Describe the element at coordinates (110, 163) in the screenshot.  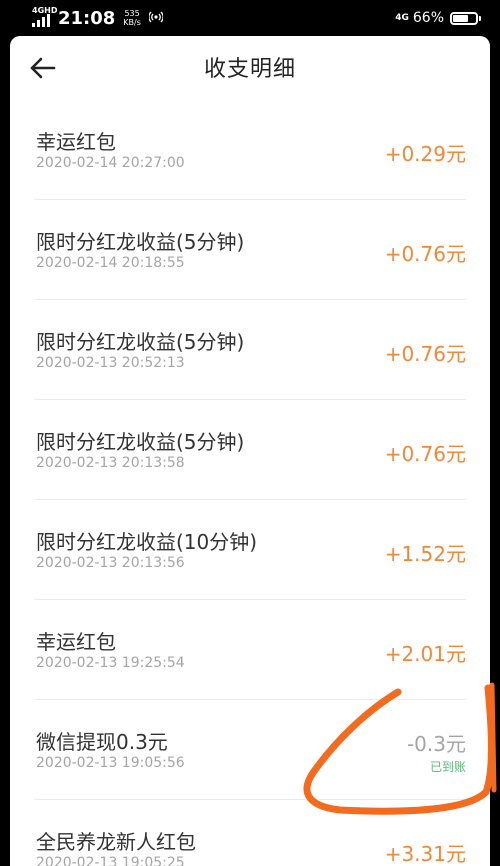
I see `transaction-time: 2020-02-14 20:27:00` at that location.